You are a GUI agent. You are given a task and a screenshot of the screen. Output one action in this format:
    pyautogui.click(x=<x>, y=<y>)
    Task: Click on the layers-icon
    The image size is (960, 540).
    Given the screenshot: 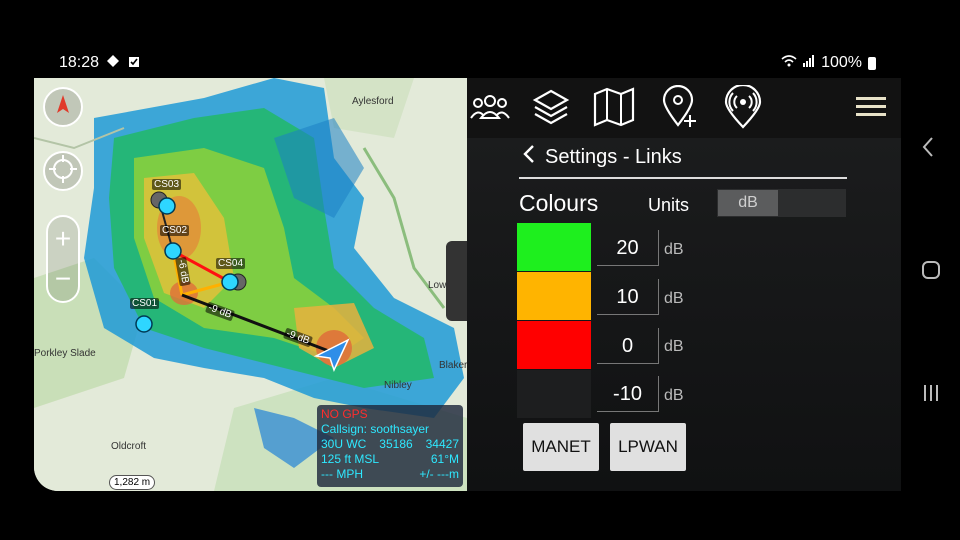 What is the action you would take?
    pyautogui.click(x=551, y=107)
    